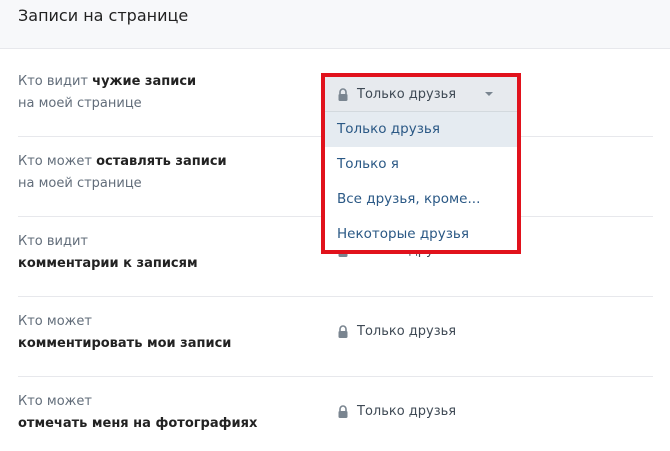 Image resolution: width=670 pixels, height=451 pixels. I want to click on setting-label: Кто видит комментарии к записям, so click(108, 252).